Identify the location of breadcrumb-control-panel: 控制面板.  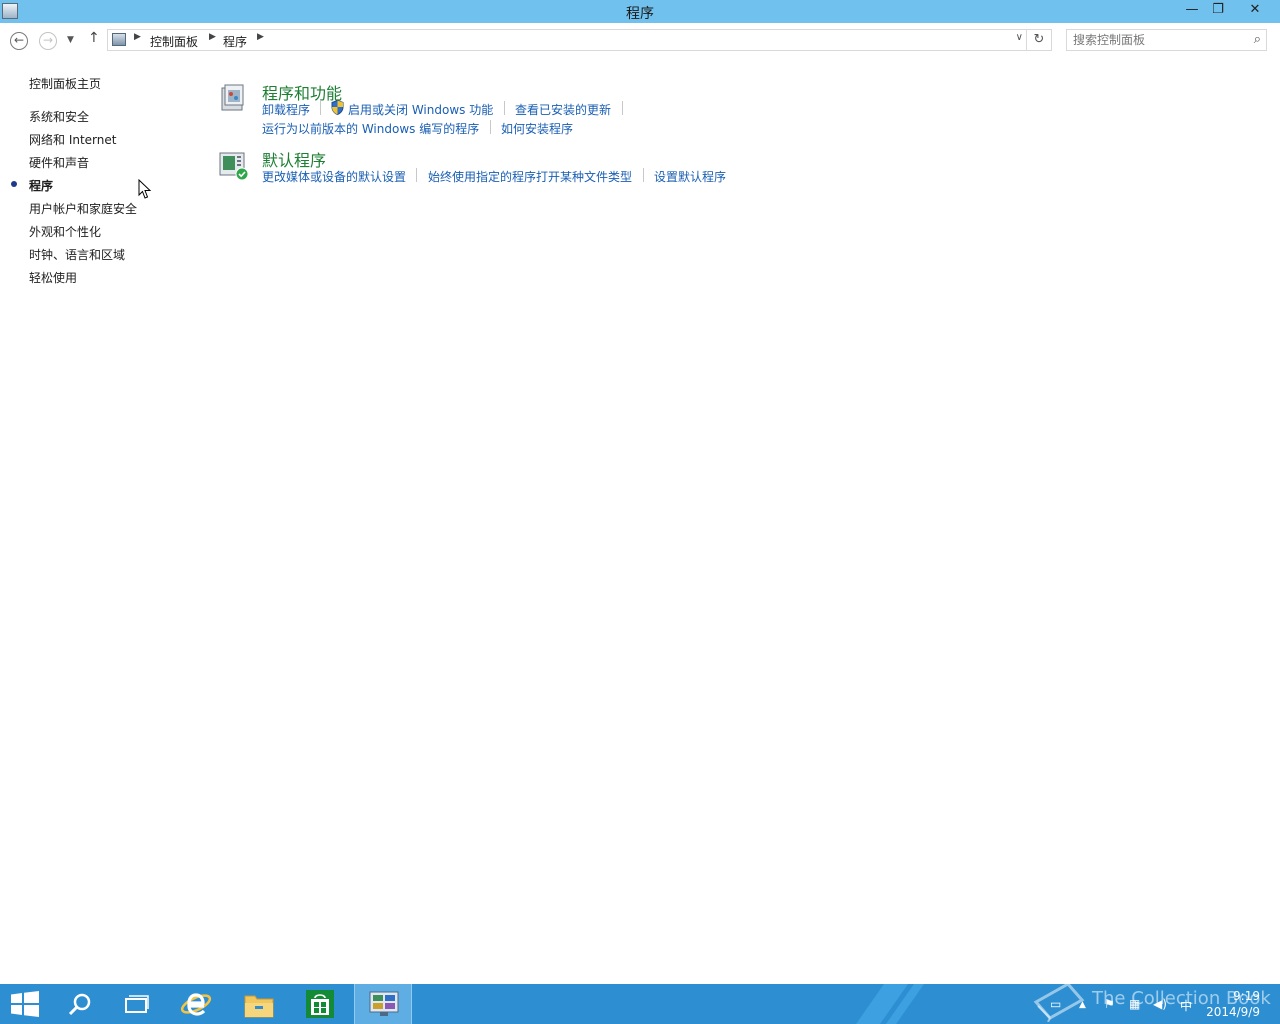
(174, 41).